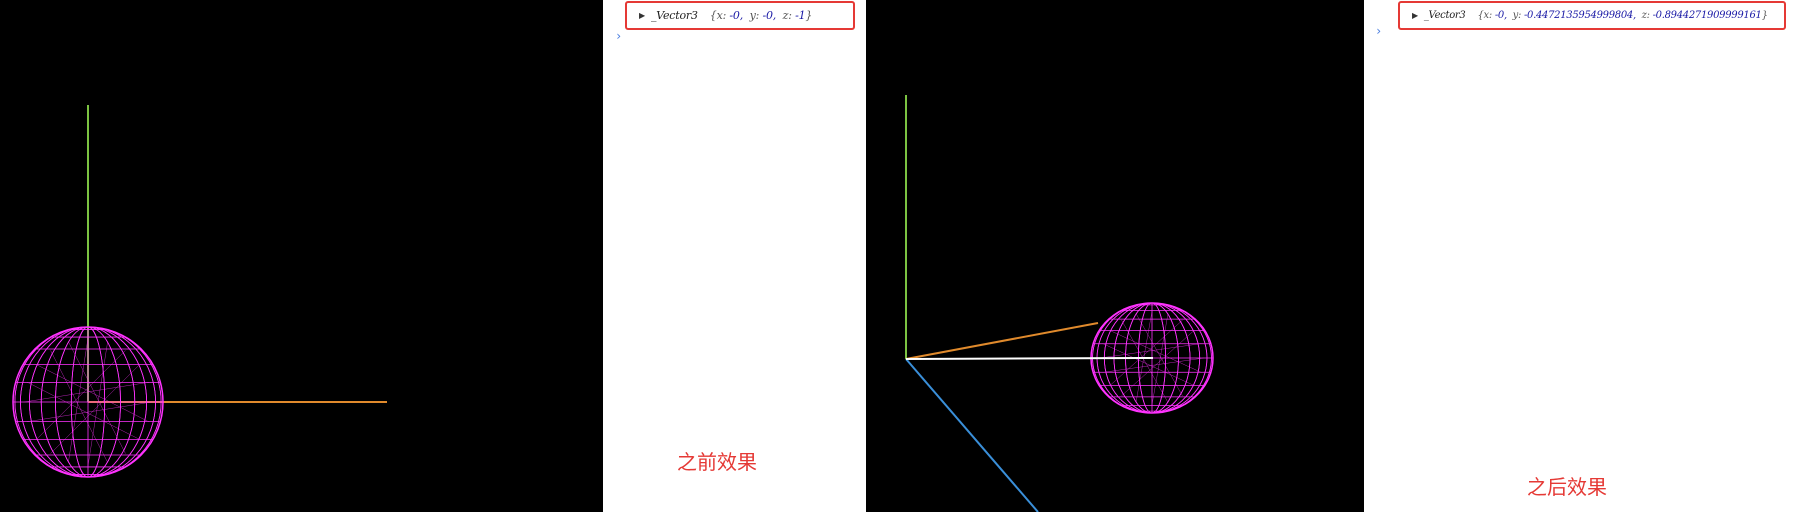 The width and height of the screenshot is (1793, 512). Describe the element at coordinates (1567, 487) in the screenshot. I see `caption-after: 之后效果` at that location.